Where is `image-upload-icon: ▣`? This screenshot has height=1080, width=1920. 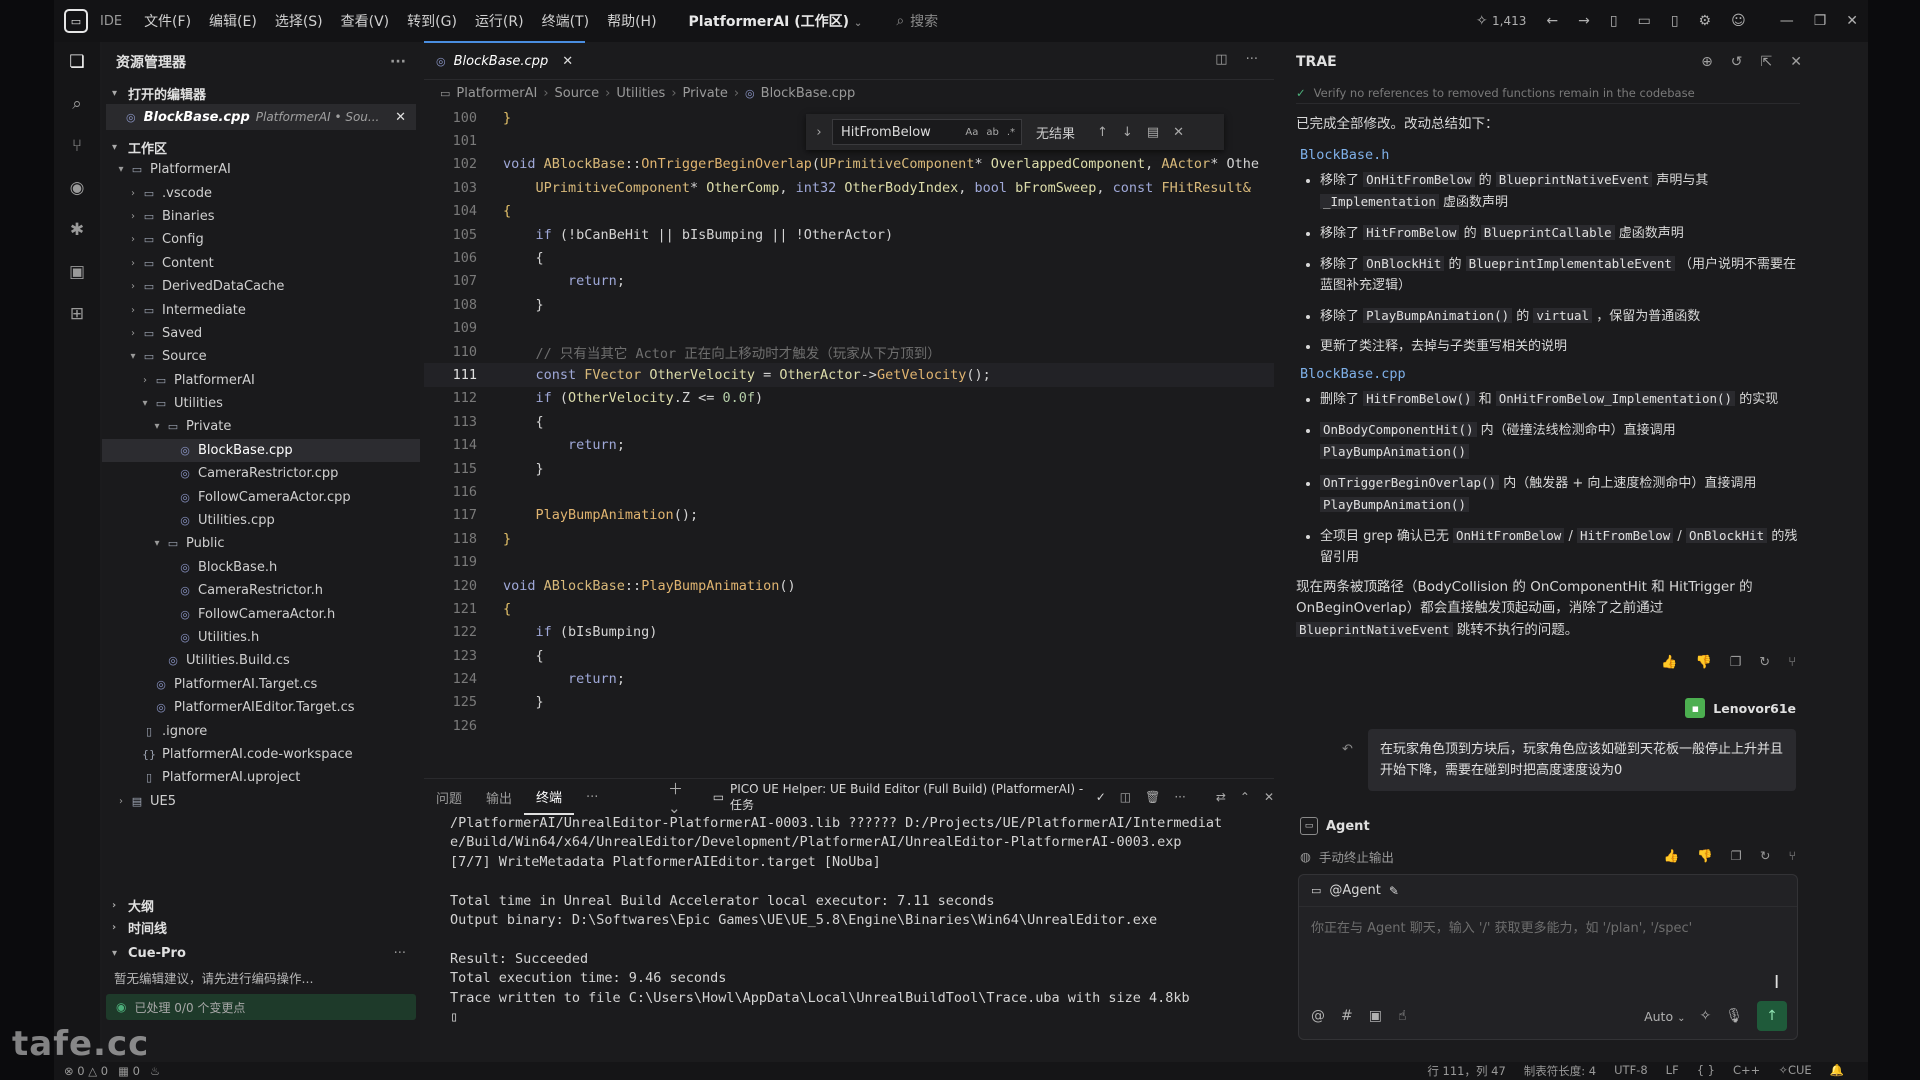
image-upload-icon: ▣ is located at coordinates (1375, 1016).